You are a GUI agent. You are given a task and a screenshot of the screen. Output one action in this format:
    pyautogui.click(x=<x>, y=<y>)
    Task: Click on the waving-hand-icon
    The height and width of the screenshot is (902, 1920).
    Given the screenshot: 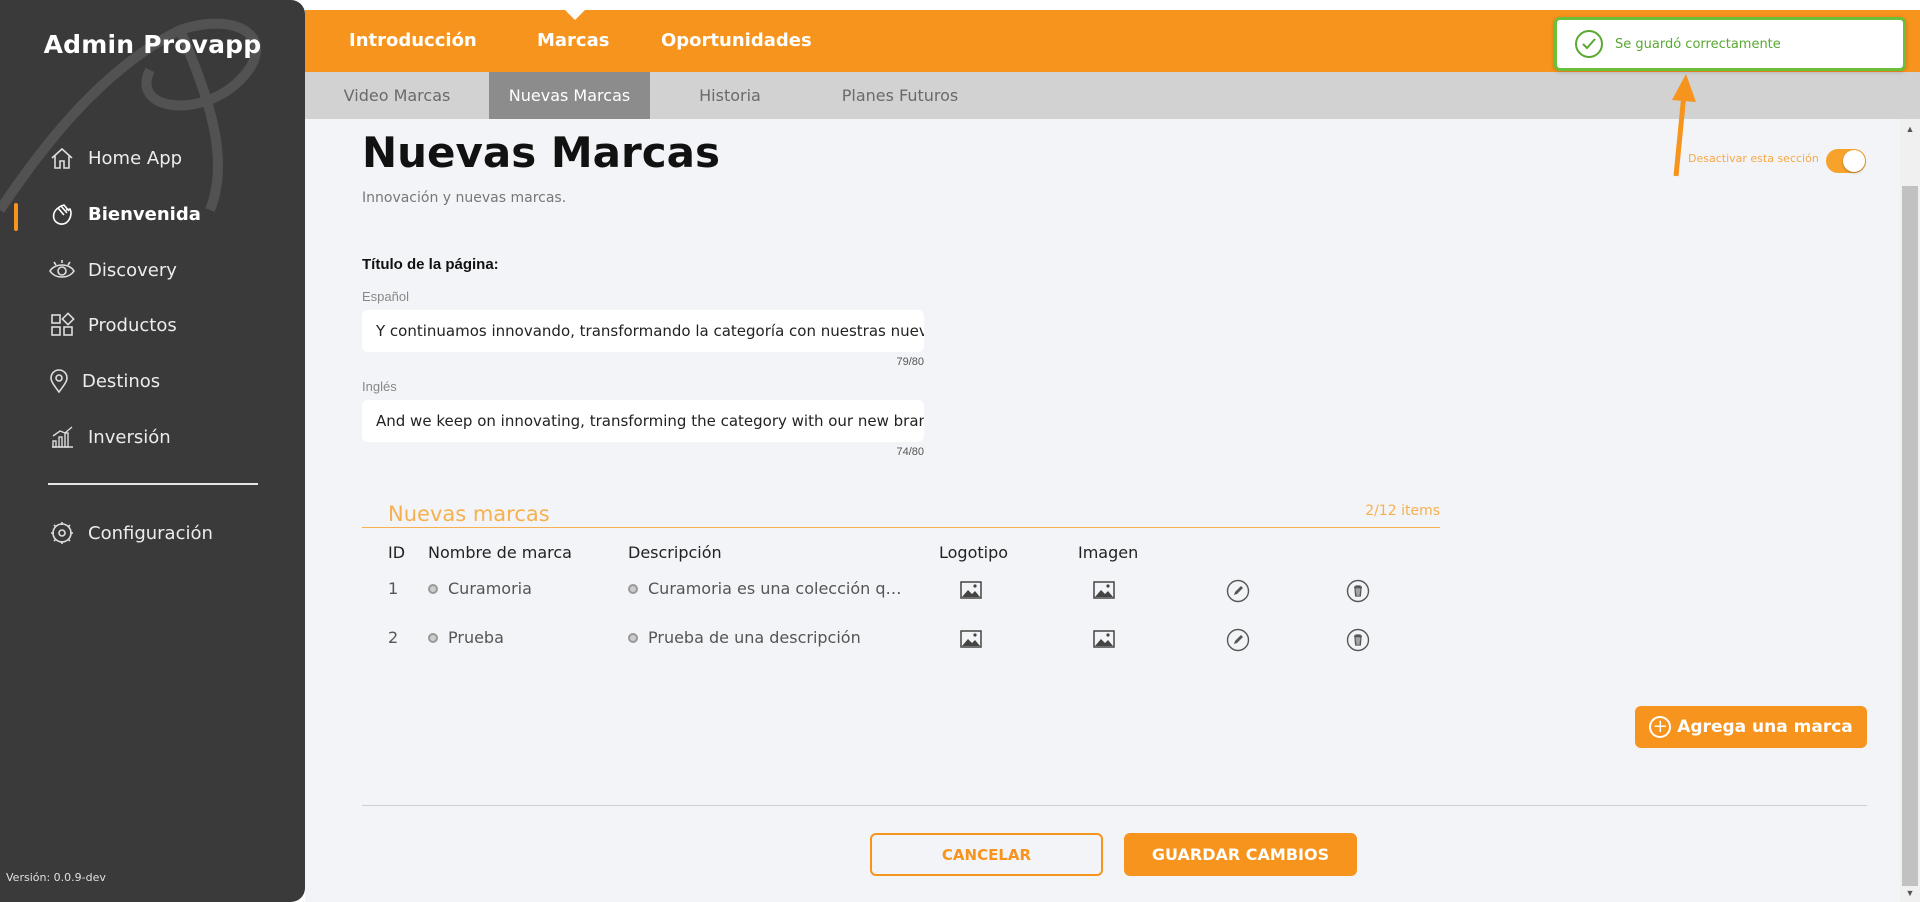 What is the action you would take?
    pyautogui.click(x=62, y=214)
    